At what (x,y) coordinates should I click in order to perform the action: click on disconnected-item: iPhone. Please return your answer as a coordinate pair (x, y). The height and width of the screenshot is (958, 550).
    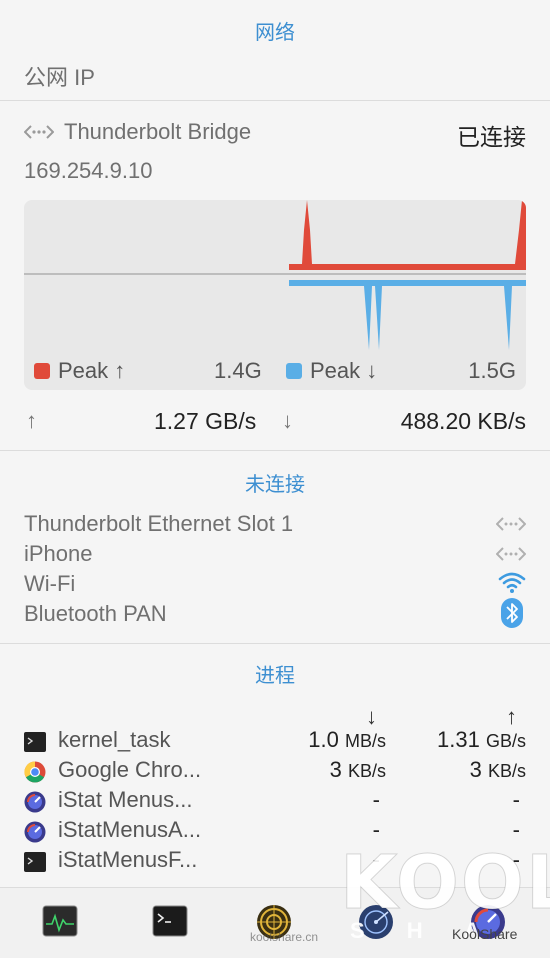
    Looking at the image, I should click on (58, 554).